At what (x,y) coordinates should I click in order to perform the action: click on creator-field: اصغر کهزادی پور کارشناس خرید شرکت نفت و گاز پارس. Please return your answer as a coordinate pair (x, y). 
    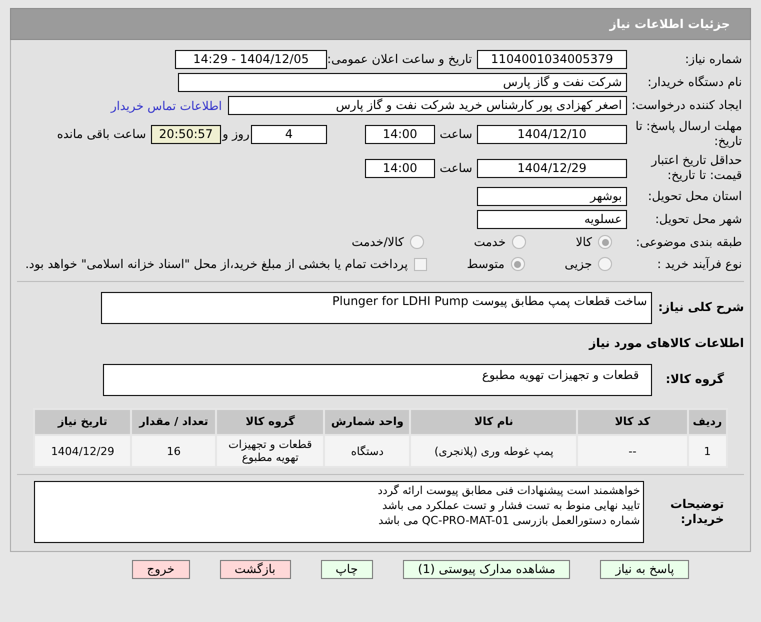
    Looking at the image, I should click on (427, 105).